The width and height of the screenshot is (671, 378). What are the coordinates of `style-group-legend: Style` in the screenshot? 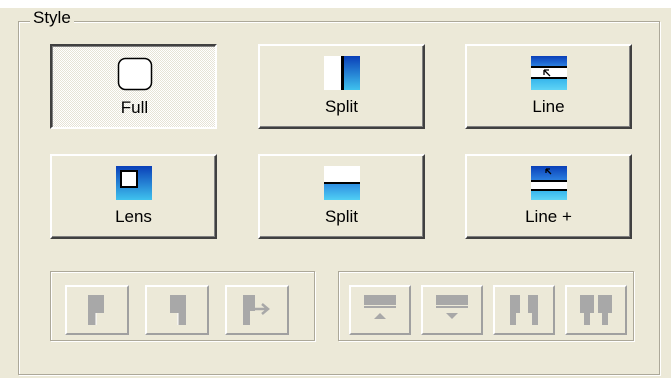 It's located at (52, 18).